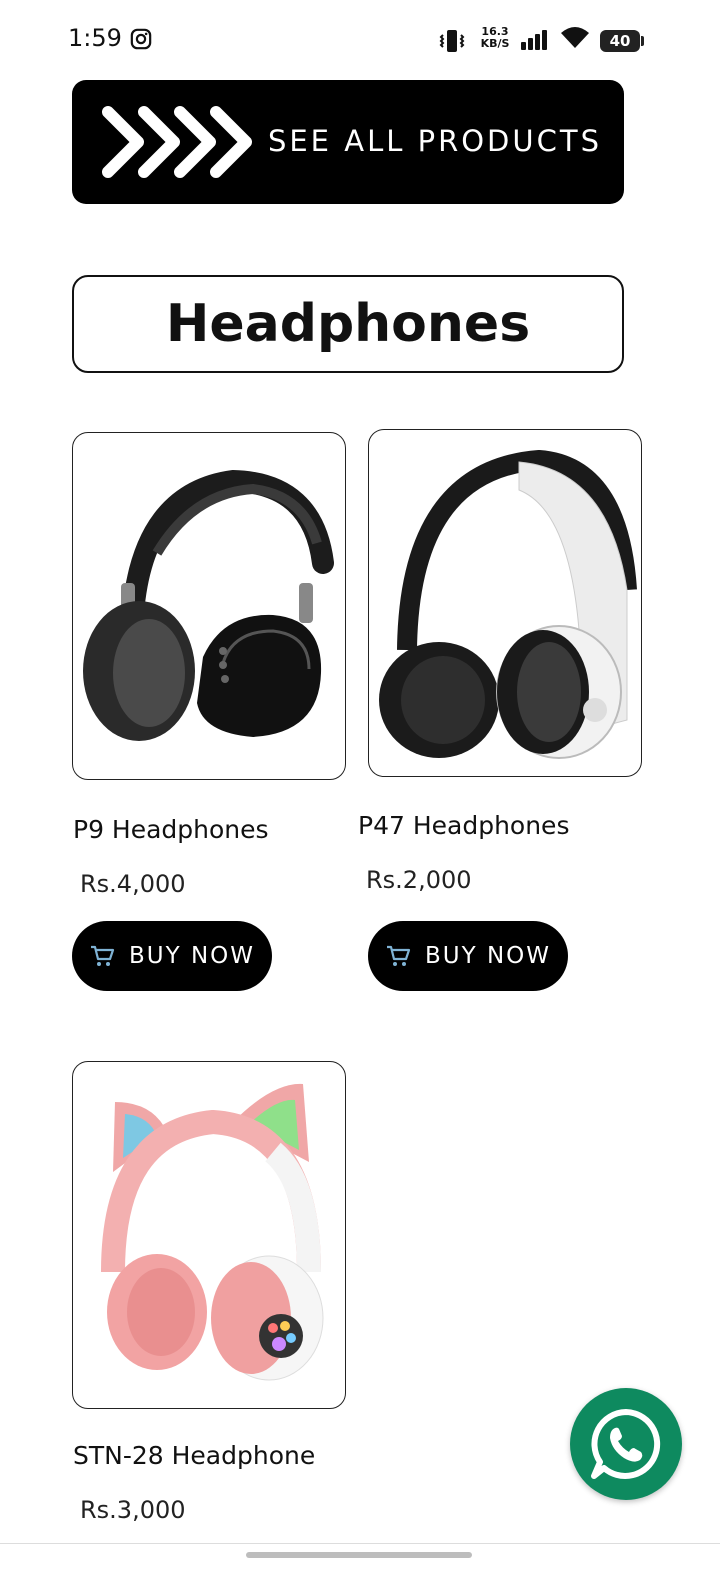 This screenshot has width=720, height=1576. What do you see at coordinates (434, 141) in the screenshot?
I see `see-all-products-label: SEE ALL PRODUCTS` at bounding box center [434, 141].